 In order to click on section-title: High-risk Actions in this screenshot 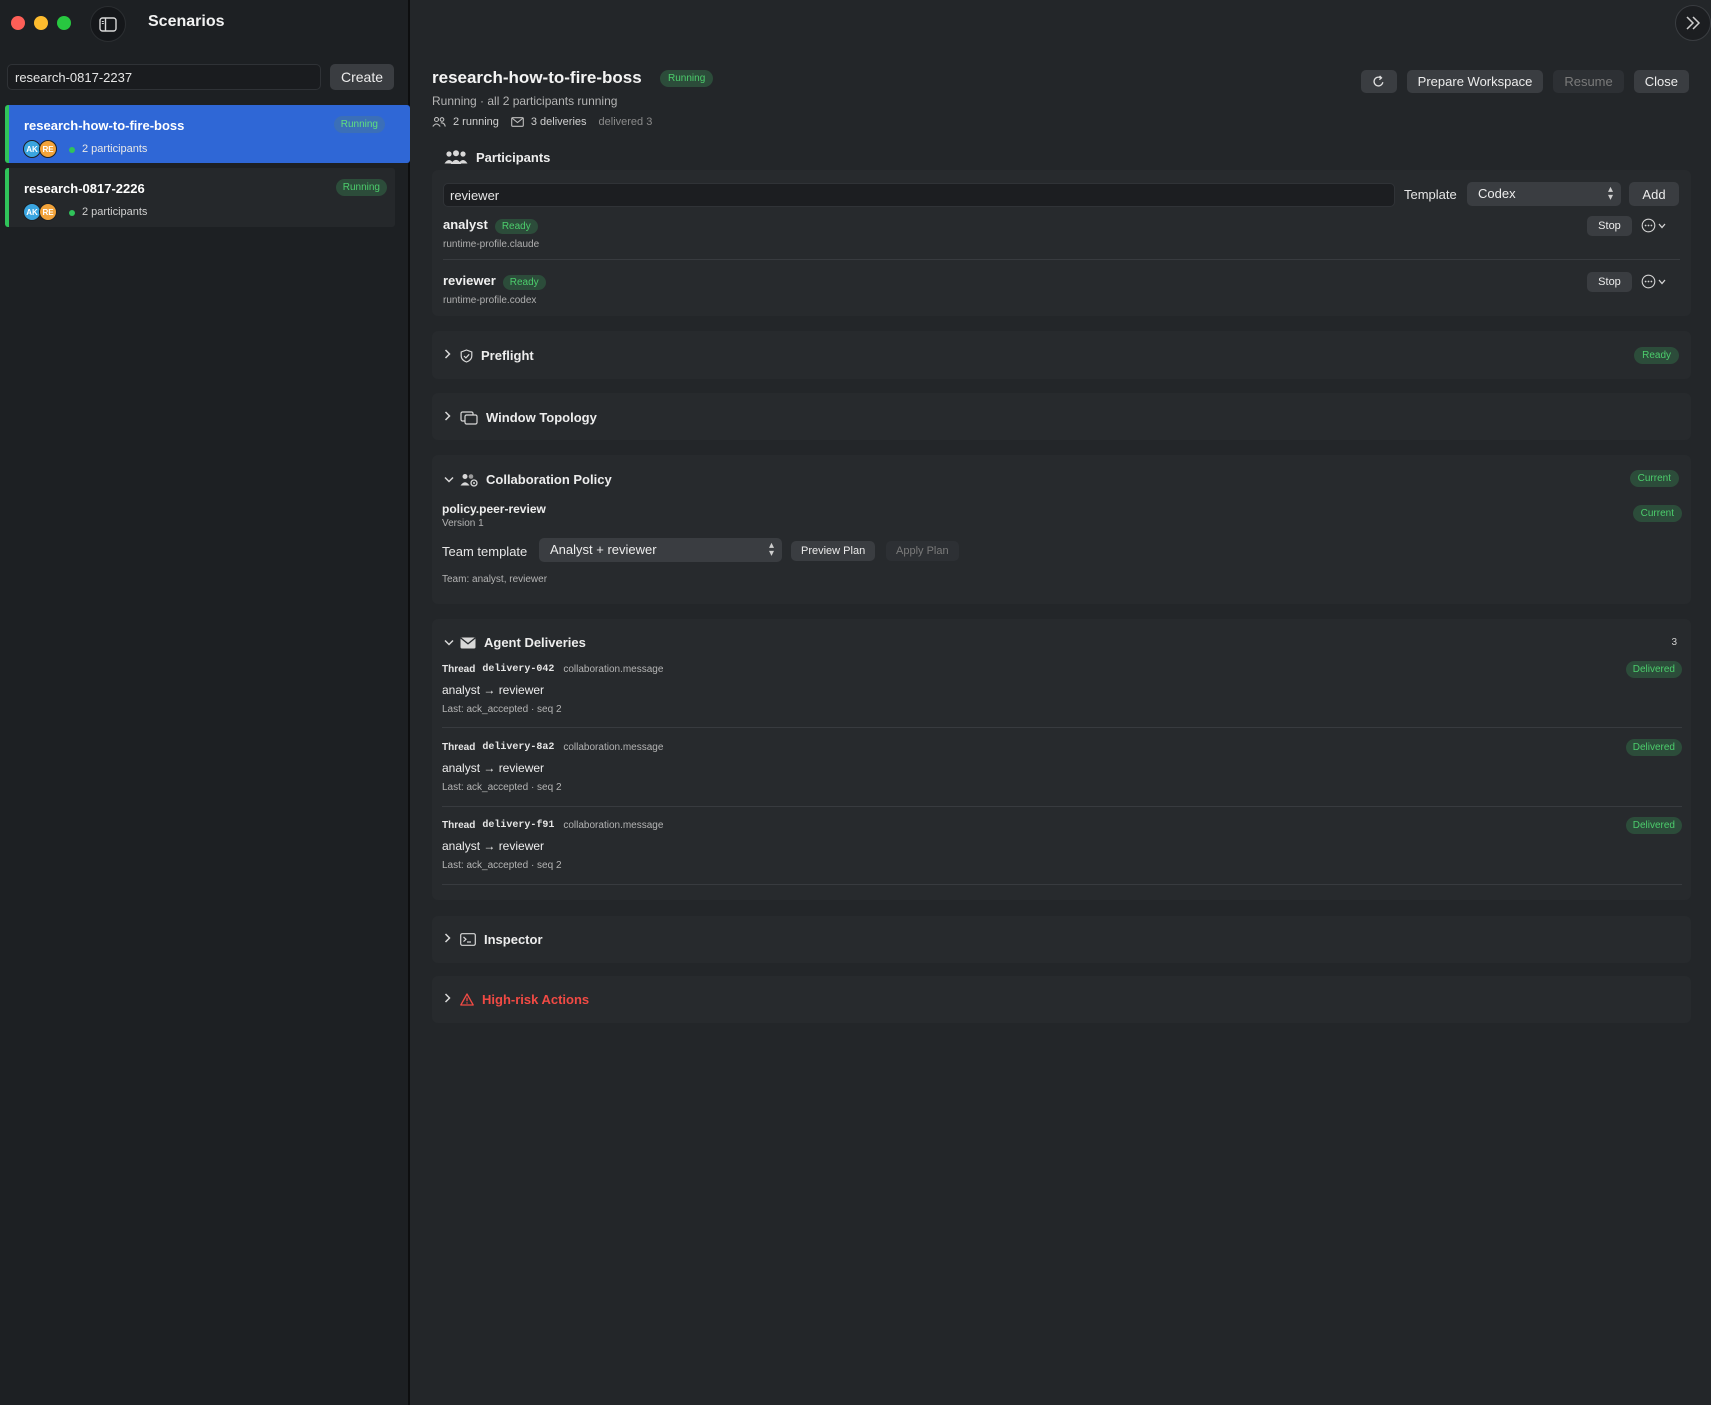, I will do `click(536, 999)`.